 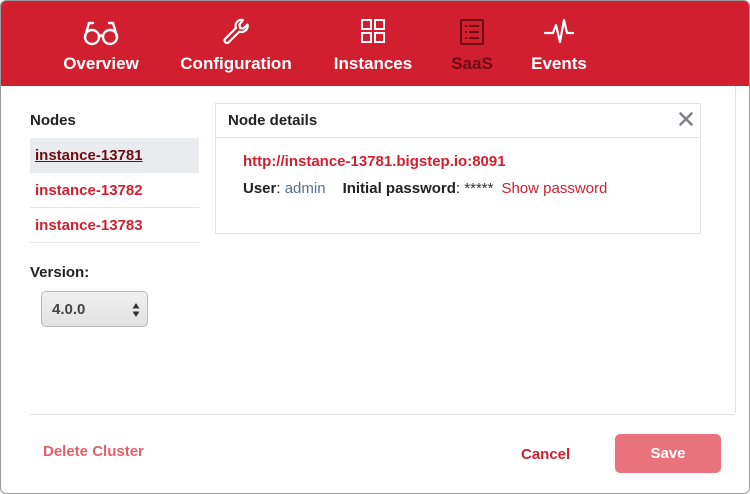 I want to click on show-password-link: Show password, so click(x=554, y=188).